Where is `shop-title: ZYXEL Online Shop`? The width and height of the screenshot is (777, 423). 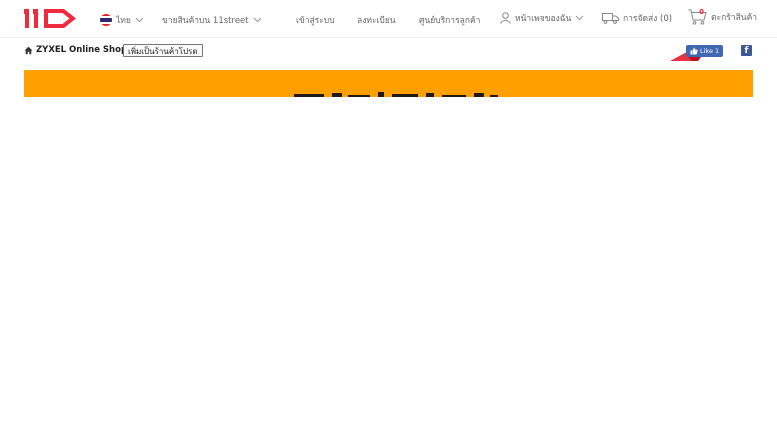
shop-title: ZYXEL Online Shop is located at coordinates (75, 50).